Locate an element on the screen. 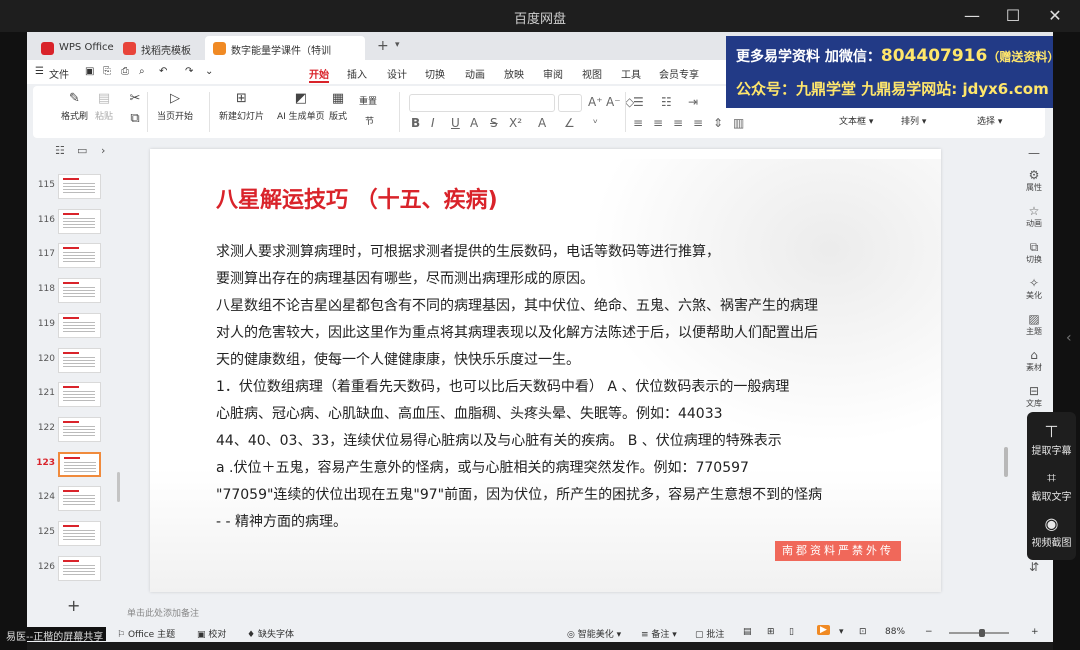 Image resolution: width=1080 pixels, height=650 pixels. copy-button: ⧉ is located at coordinates (135, 120).